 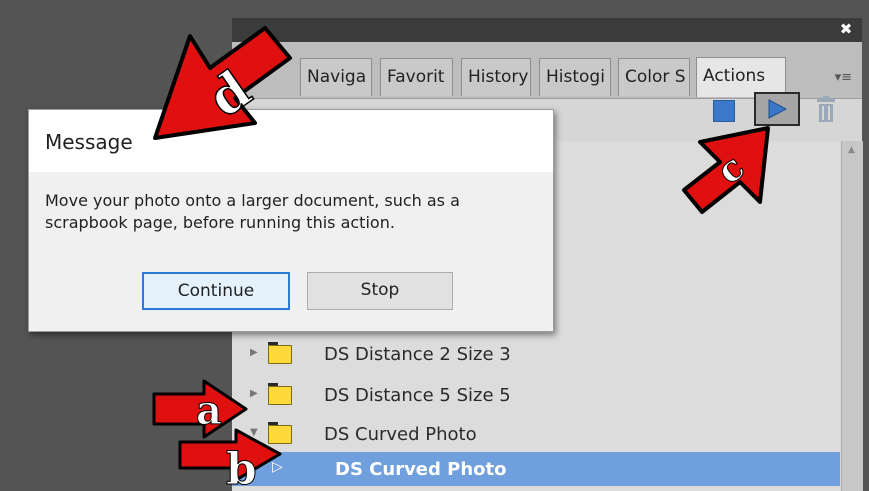 I want to click on annotation-arrow-b: b, so click(x=230, y=459).